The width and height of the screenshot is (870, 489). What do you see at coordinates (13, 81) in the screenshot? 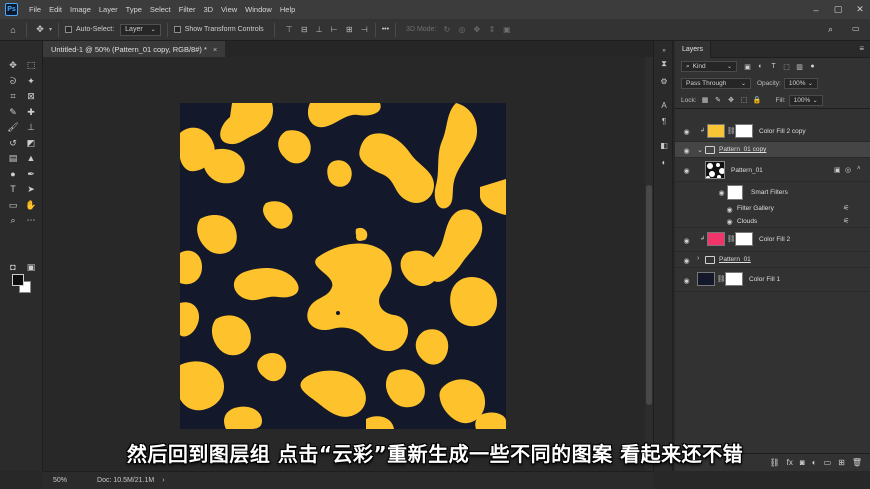
I see `lasso-tool-icon: ᘐ` at bounding box center [13, 81].